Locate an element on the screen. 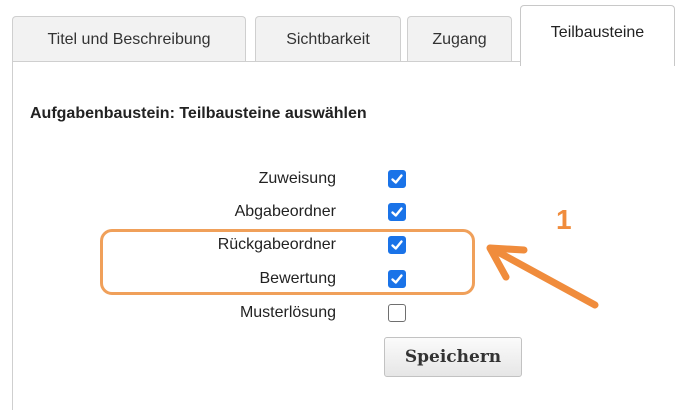 This screenshot has width=675, height=410. checkbox-zuweisung is located at coordinates (397, 179).